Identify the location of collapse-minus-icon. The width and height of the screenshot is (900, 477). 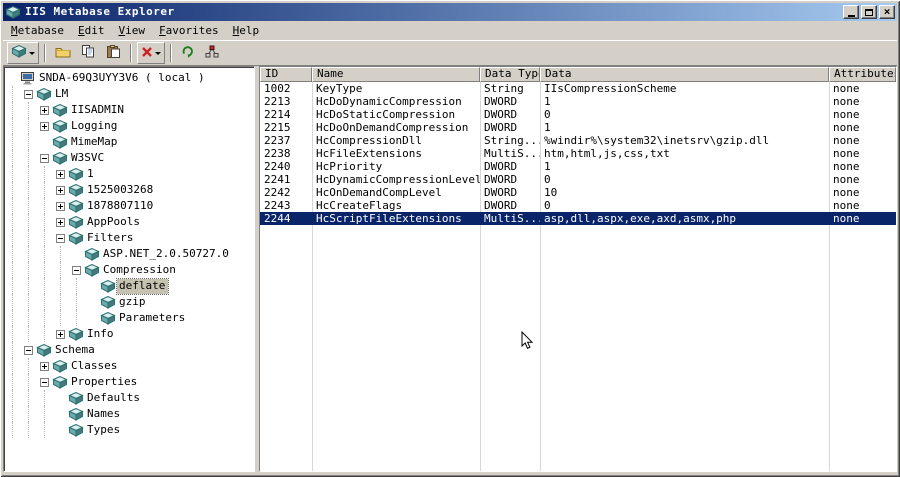
(28, 350).